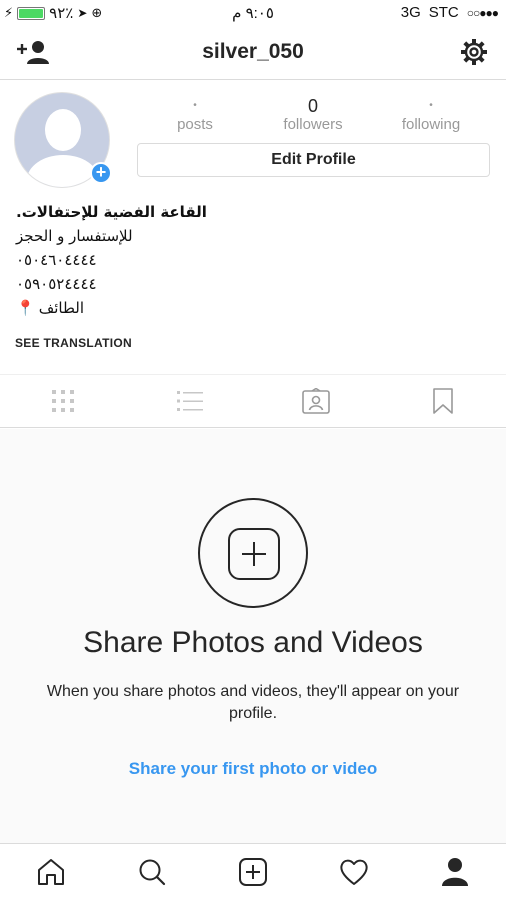 The height and width of the screenshot is (900, 506). Describe the element at coordinates (74, 236) in the screenshot. I see `bio-line: للإستفسار و الحجز` at that location.